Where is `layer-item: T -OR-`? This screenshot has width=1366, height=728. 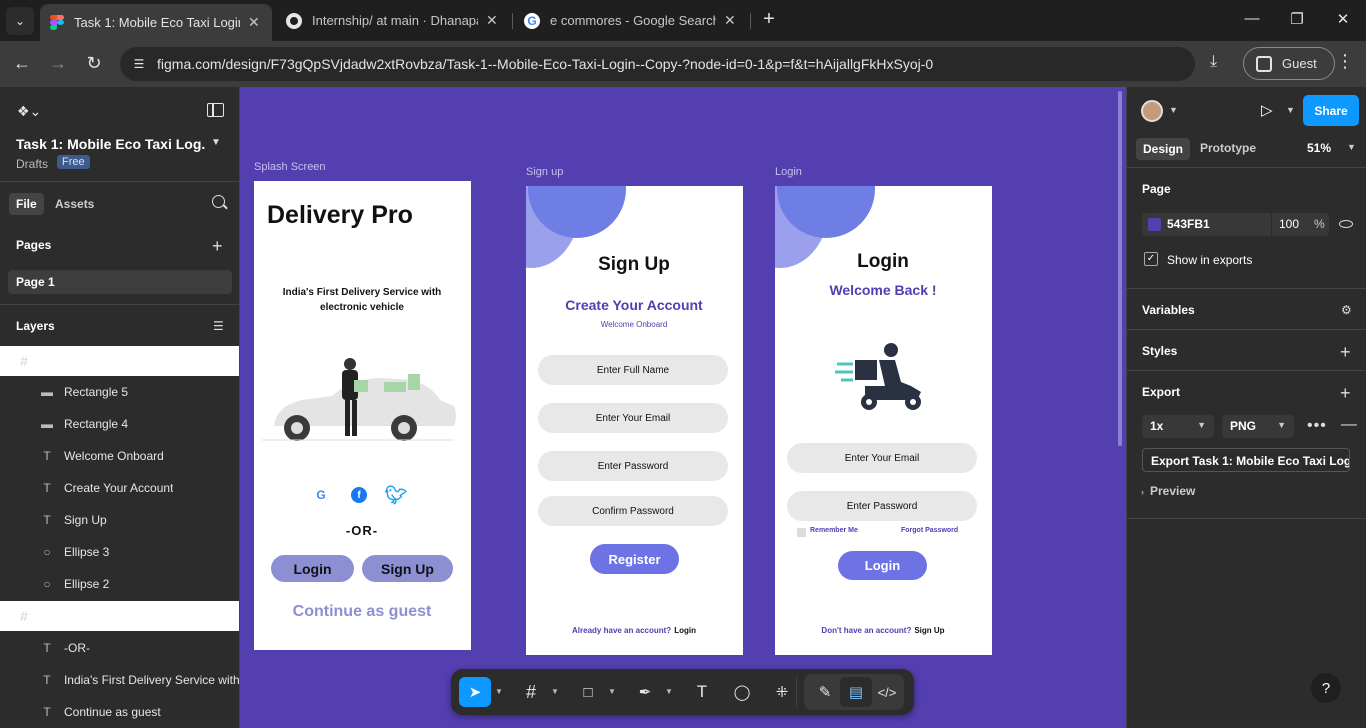
layer-item: T -OR- is located at coordinates (119, 648).